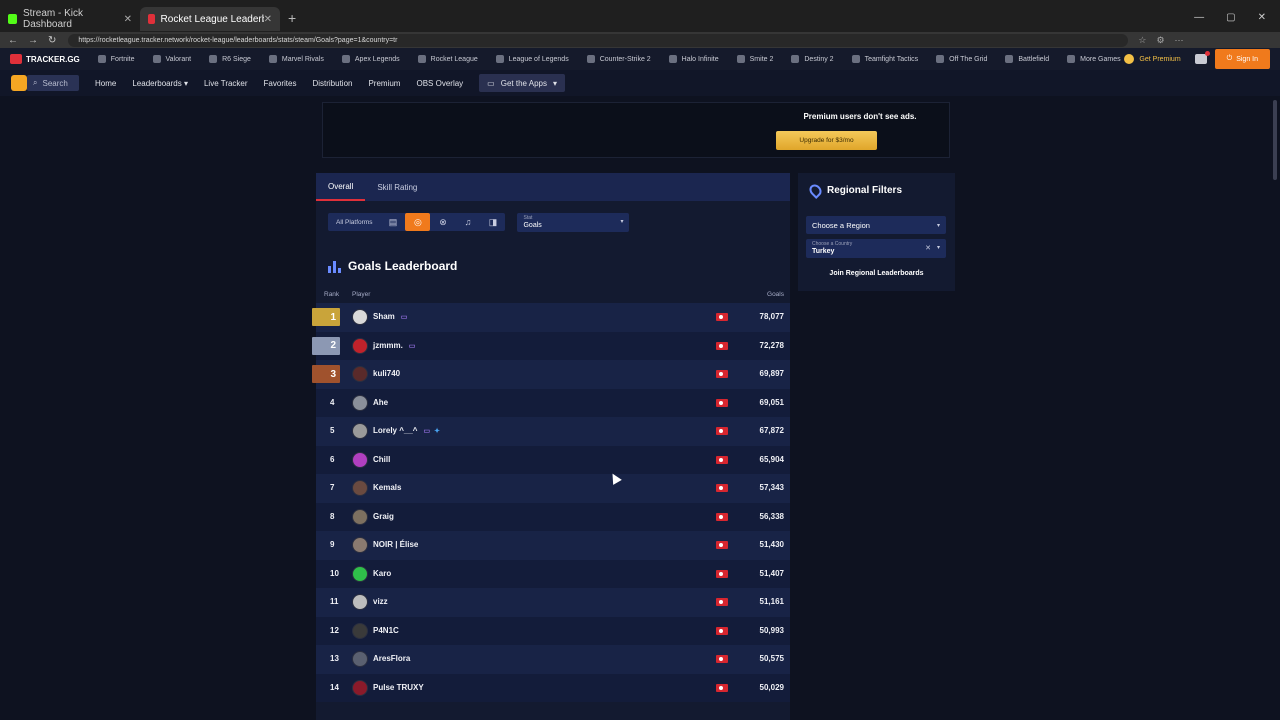 This screenshot has width=1280, height=720. I want to click on player-name: Lorely ^__^ ▭ ✦, so click(406, 430).